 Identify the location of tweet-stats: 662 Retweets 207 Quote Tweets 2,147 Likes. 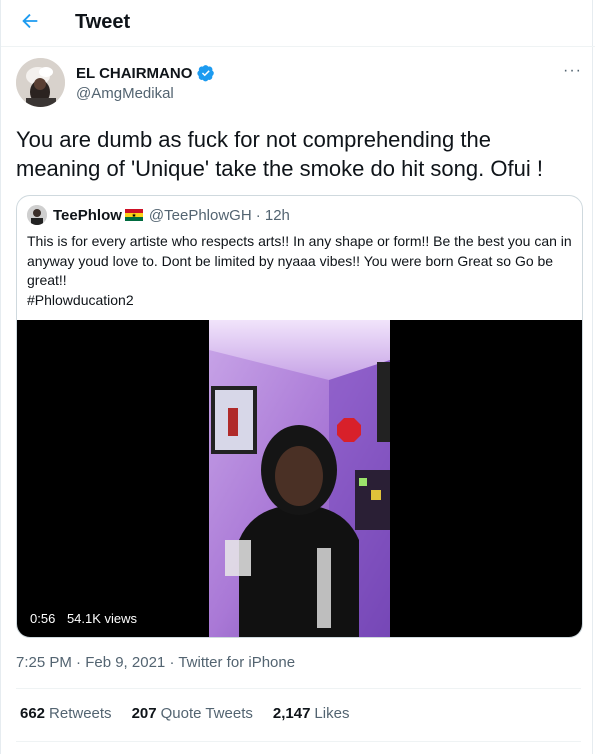
(194, 713).